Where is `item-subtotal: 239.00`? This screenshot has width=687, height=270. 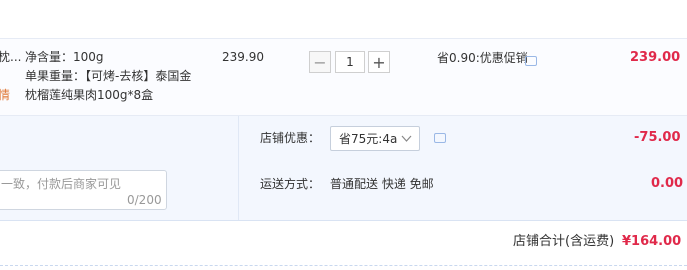
item-subtotal: 239.00 is located at coordinates (655, 57).